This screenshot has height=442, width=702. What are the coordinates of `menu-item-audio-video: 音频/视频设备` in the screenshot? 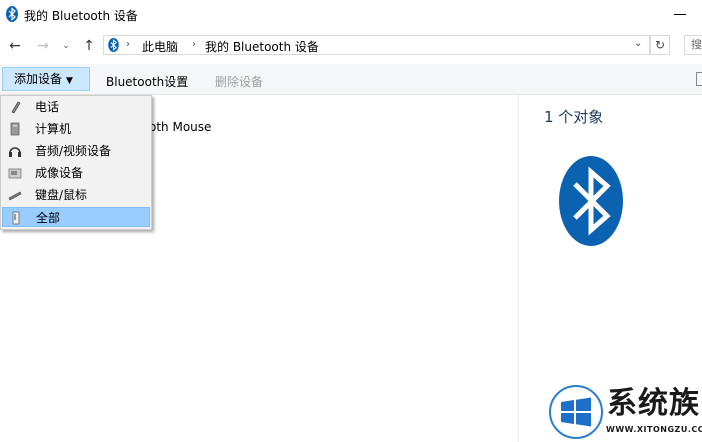 It's located at (76, 151).